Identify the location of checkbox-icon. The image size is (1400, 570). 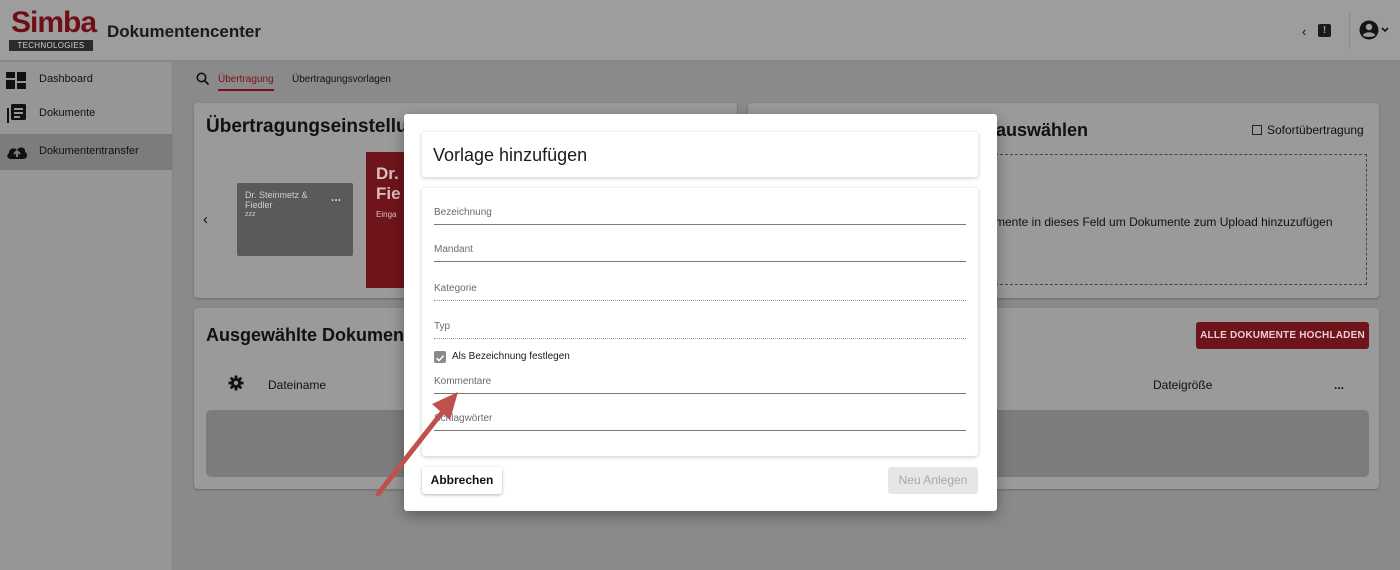
(1257, 130).